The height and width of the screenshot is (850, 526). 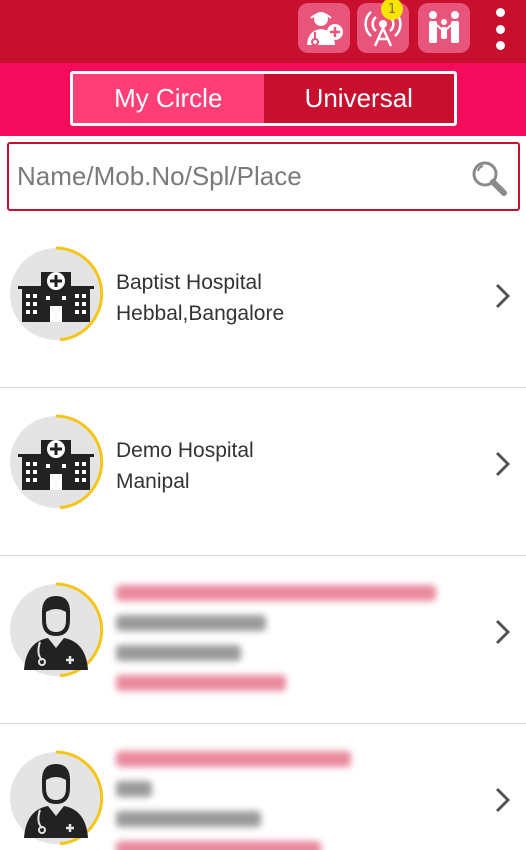 I want to click on hospital-name: Demo Hospital, so click(x=185, y=450).